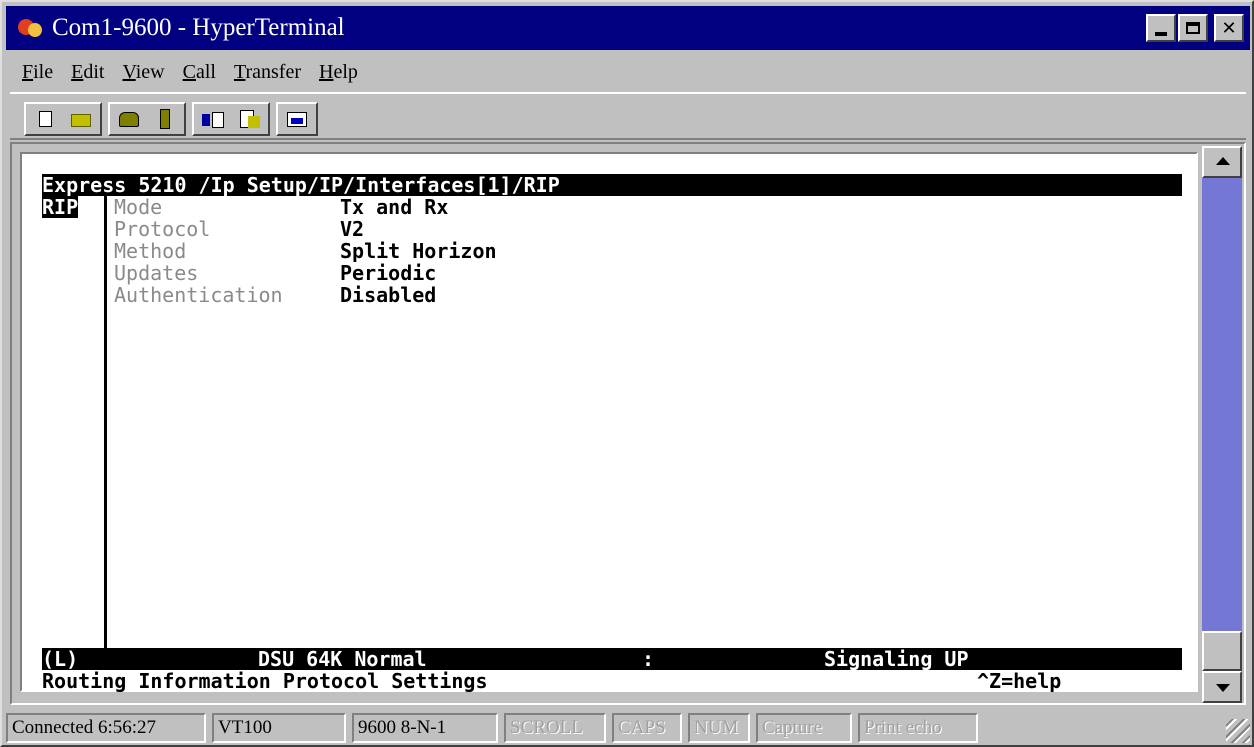  Describe the element at coordinates (628, 116) in the screenshot. I see `toolbar` at that location.